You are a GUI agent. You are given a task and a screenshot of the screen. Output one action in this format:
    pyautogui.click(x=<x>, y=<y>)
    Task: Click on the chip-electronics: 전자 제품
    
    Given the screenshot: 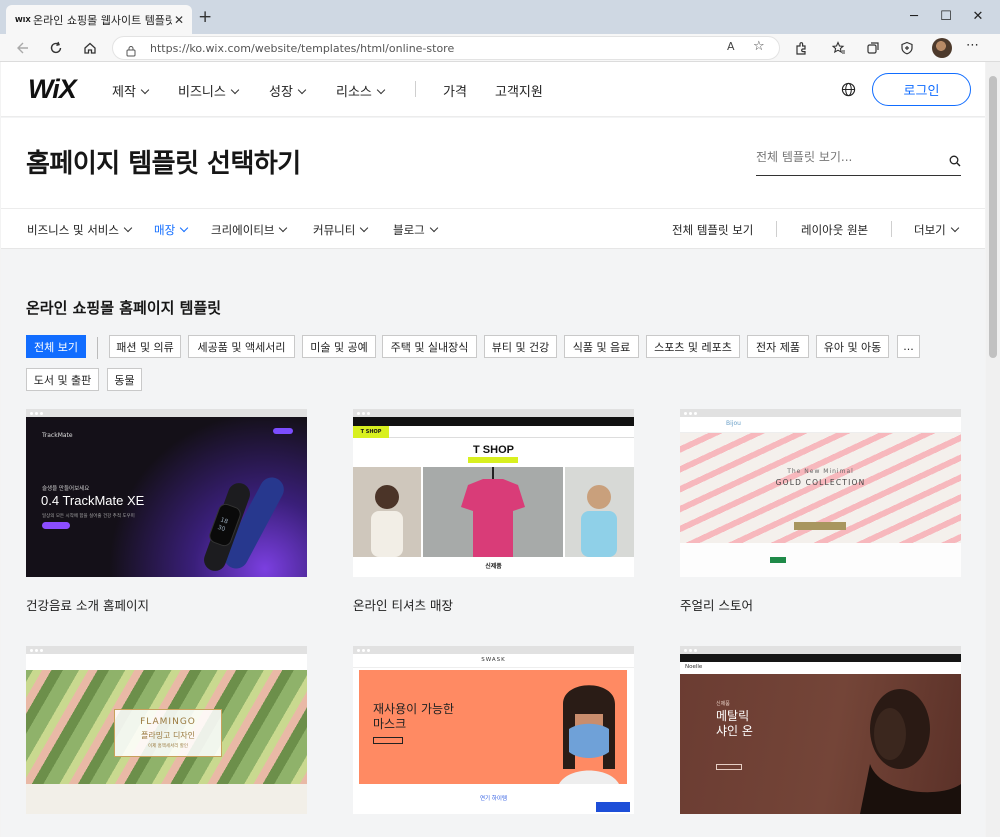 What is the action you would take?
    pyautogui.click(x=778, y=346)
    